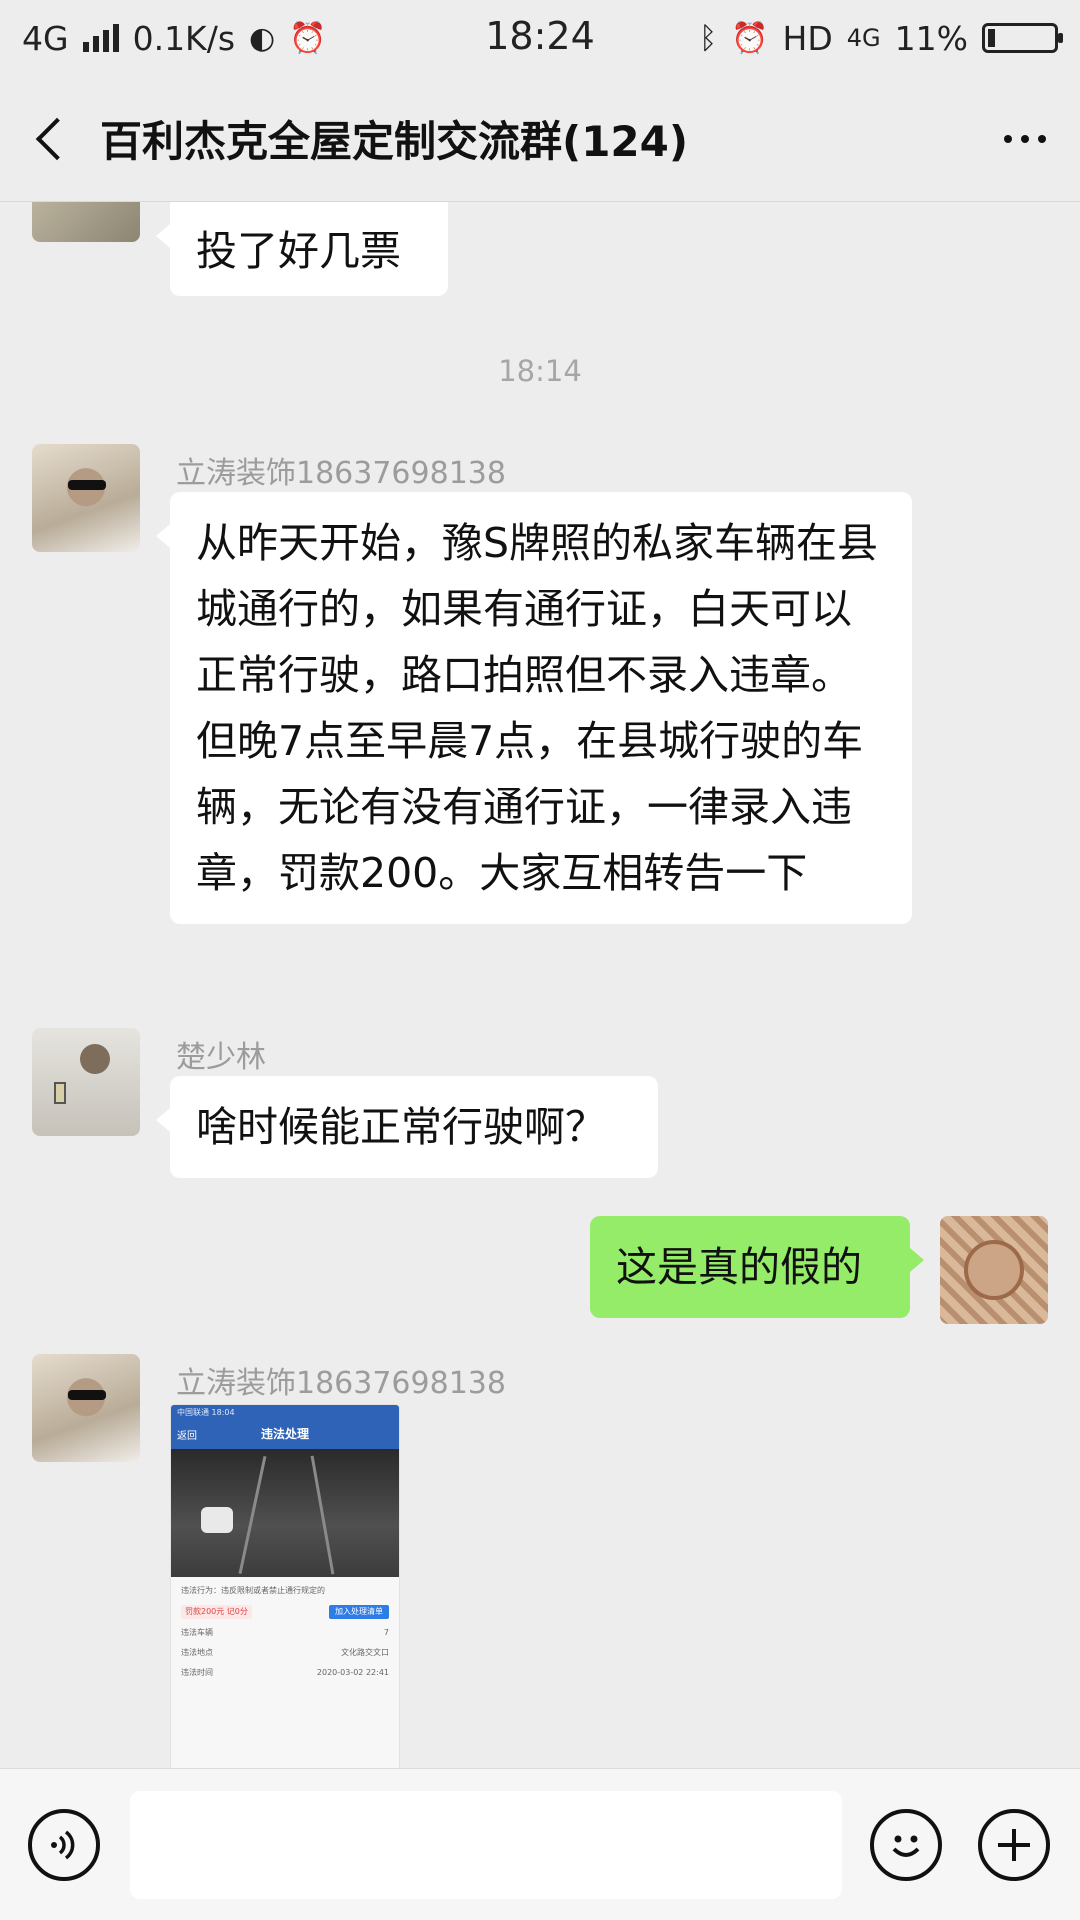  Describe the element at coordinates (184, 38) in the screenshot. I see `network-speed: 0.1K/s` at that location.